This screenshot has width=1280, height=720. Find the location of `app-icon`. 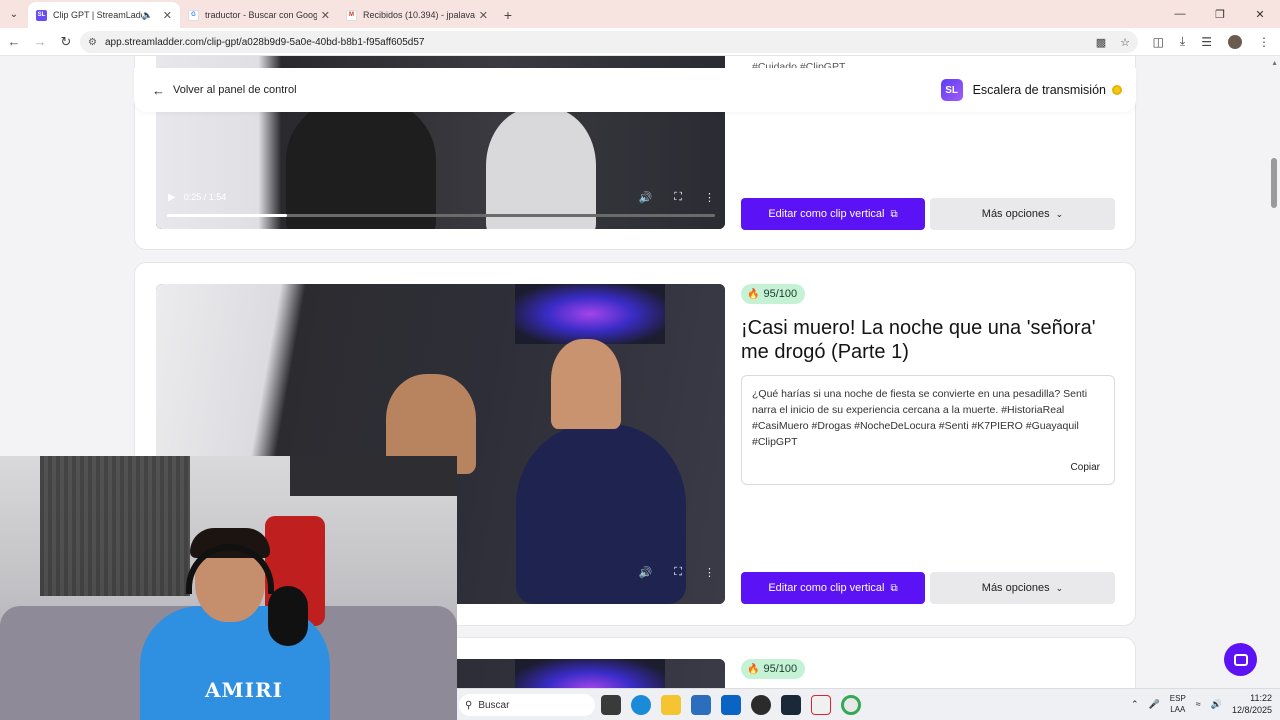

app-icon is located at coordinates (821, 705).